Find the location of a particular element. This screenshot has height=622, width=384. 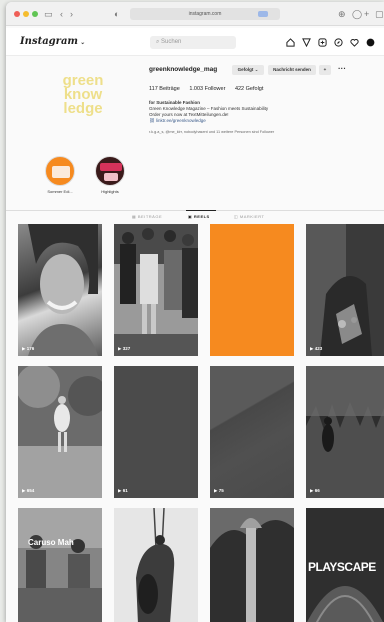

heart-icon is located at coordinates (354, 42).